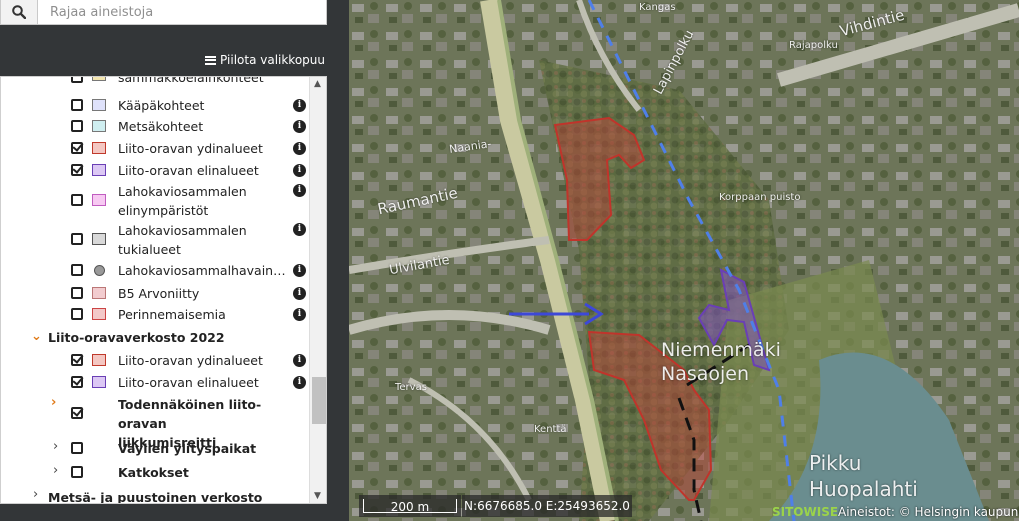 This screenshot has width=1019, height=521. I want to click on scroll-up-icon: ▲, so click(317, 84).